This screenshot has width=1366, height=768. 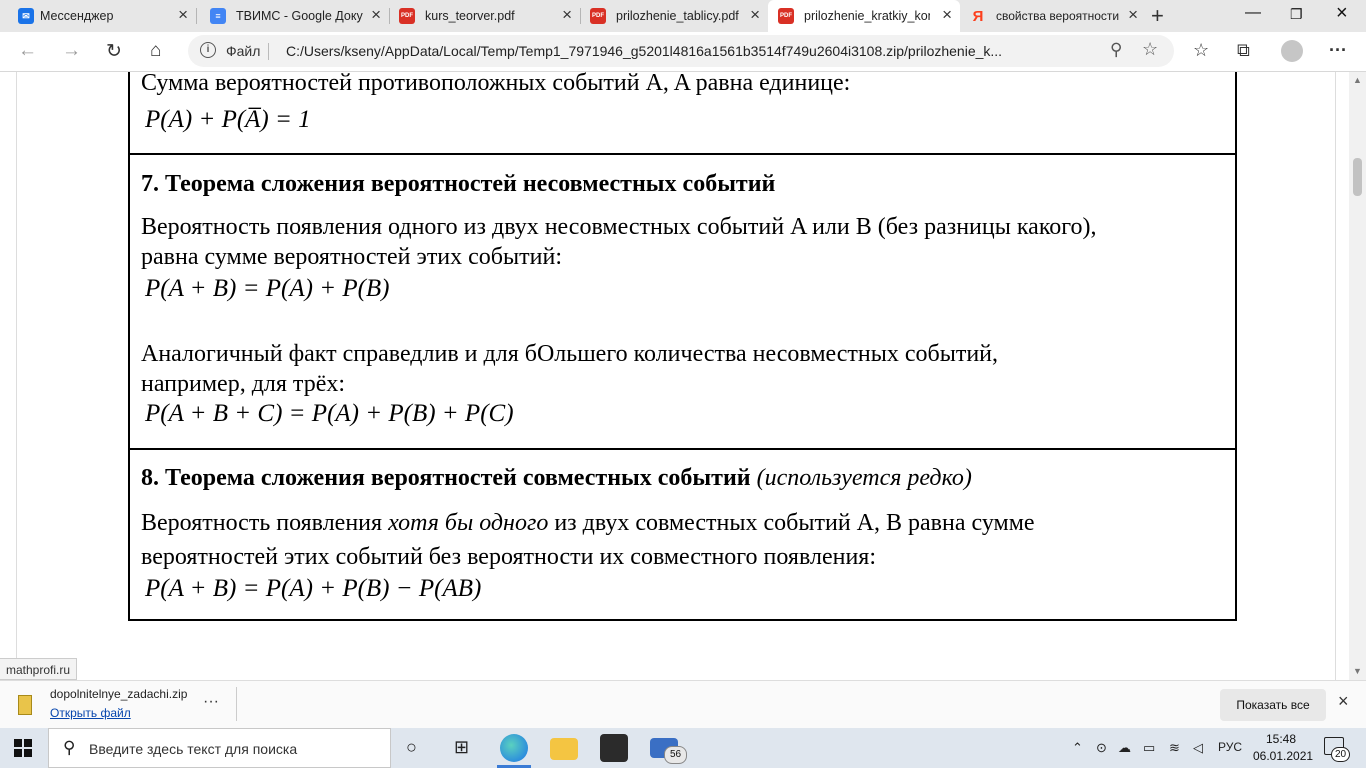 What do you see at coordinates (228, 119) in the screenshot?
I see `intro-formula: P(A) + P(A̅) = 1` at bounding box center [228, 119].